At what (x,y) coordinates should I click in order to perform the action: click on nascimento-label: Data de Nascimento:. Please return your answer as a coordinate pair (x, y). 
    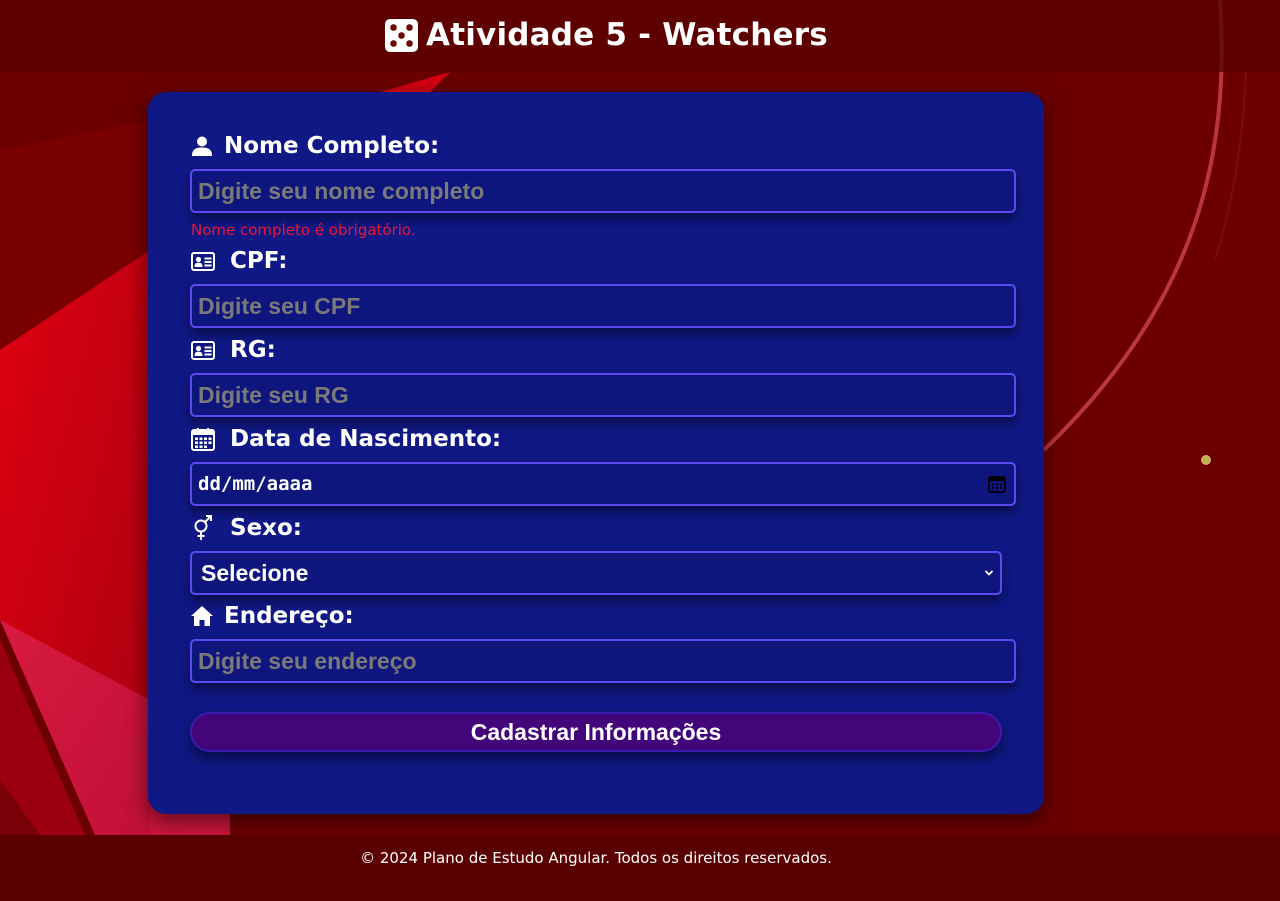
    Looking at the image, I should click on (345, 439).